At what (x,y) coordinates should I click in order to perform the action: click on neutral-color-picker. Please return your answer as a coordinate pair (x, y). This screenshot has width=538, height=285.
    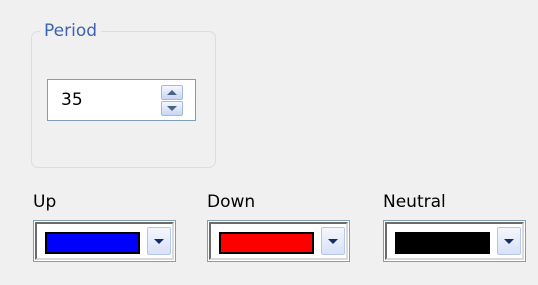
    Looking at the image, I should click on (454, 241).